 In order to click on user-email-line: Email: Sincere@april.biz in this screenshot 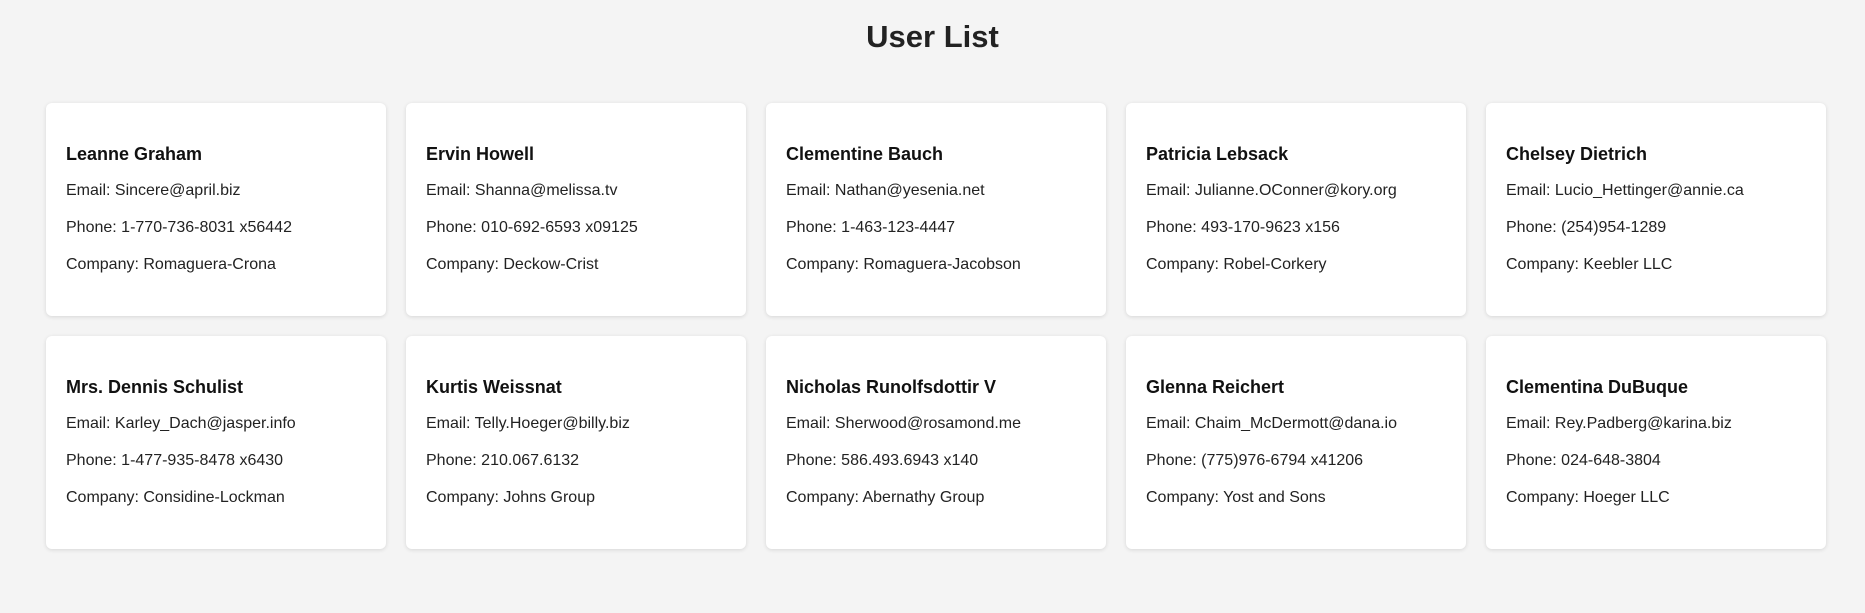, I will do `click(216, 191)`.